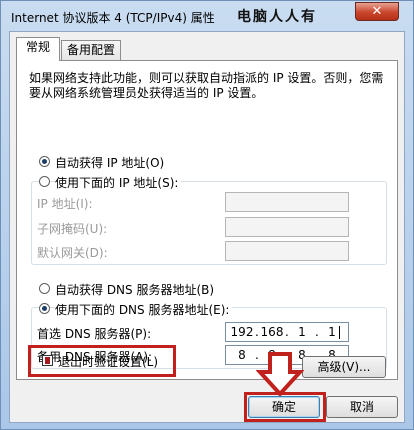 The height and width of the screenshot is (430, 414). Describe the element at coordinates (285, 407) in the screenshot. I see `ok-highlight-box` at that location.